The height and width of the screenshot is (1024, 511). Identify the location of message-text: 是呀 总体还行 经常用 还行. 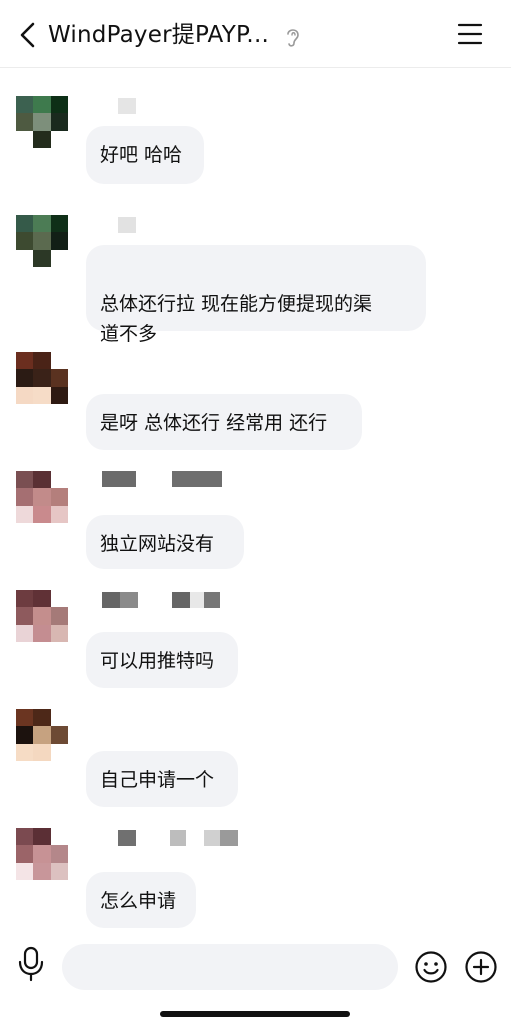
(214, 423).